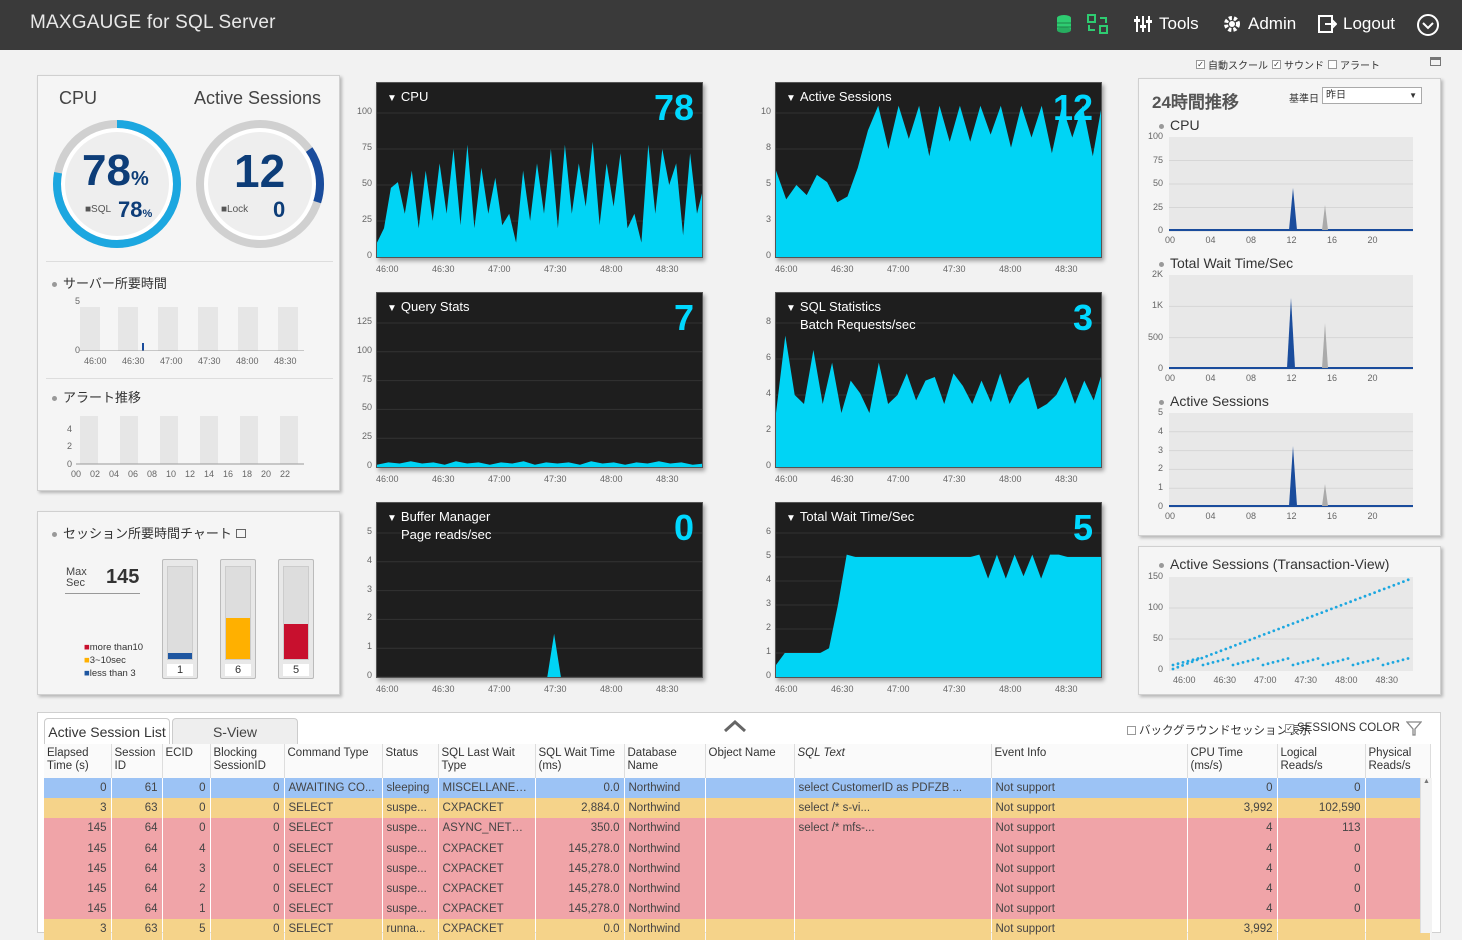  What do you see at coordinates (1398, 761) in the screenshot?
I see `column-header: Physical Reads/s` at bounding box center [1398, 761].